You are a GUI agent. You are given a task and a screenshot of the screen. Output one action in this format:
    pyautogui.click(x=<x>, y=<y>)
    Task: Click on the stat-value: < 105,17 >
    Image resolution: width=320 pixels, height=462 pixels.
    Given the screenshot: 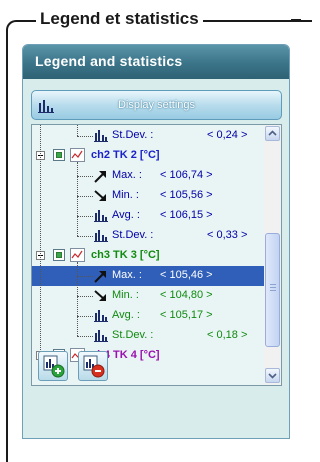 What is the action you would take?
    pyautogui.click(x=186, y=315)
    